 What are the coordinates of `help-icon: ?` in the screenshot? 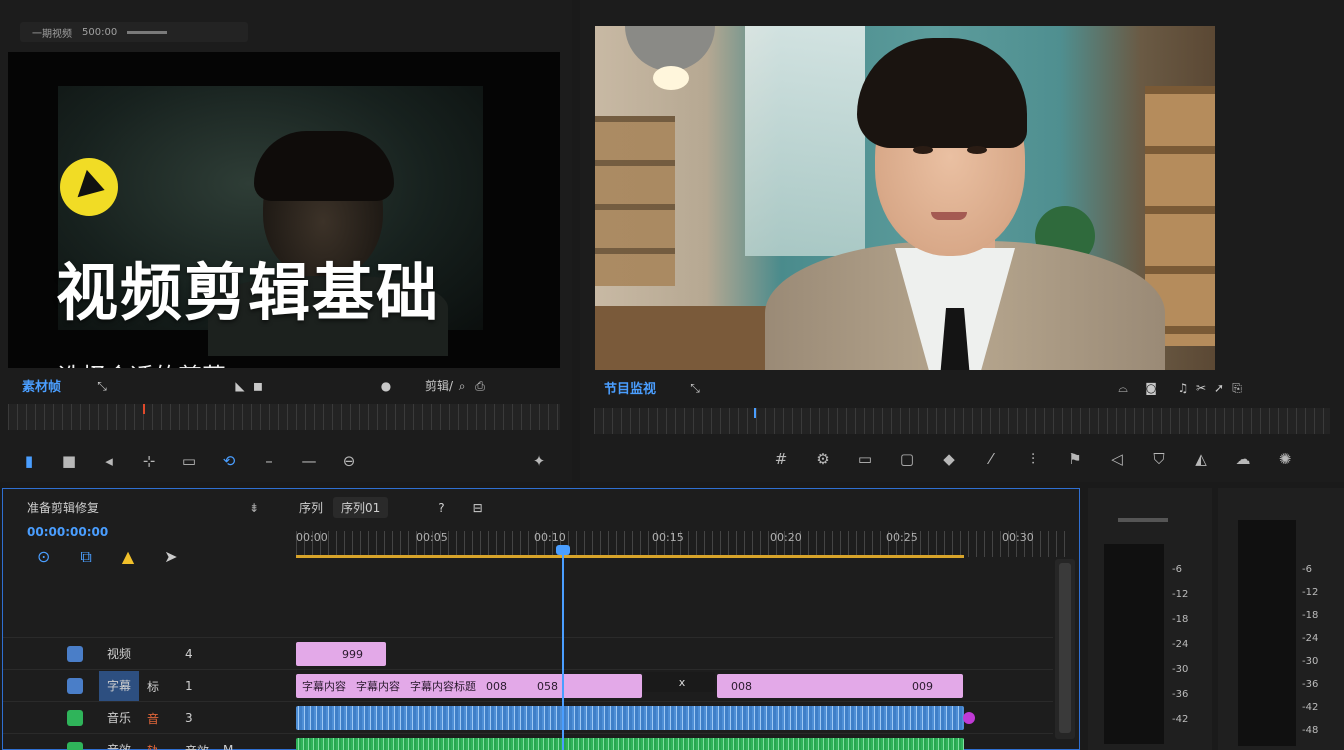 It's located at (441, 508).